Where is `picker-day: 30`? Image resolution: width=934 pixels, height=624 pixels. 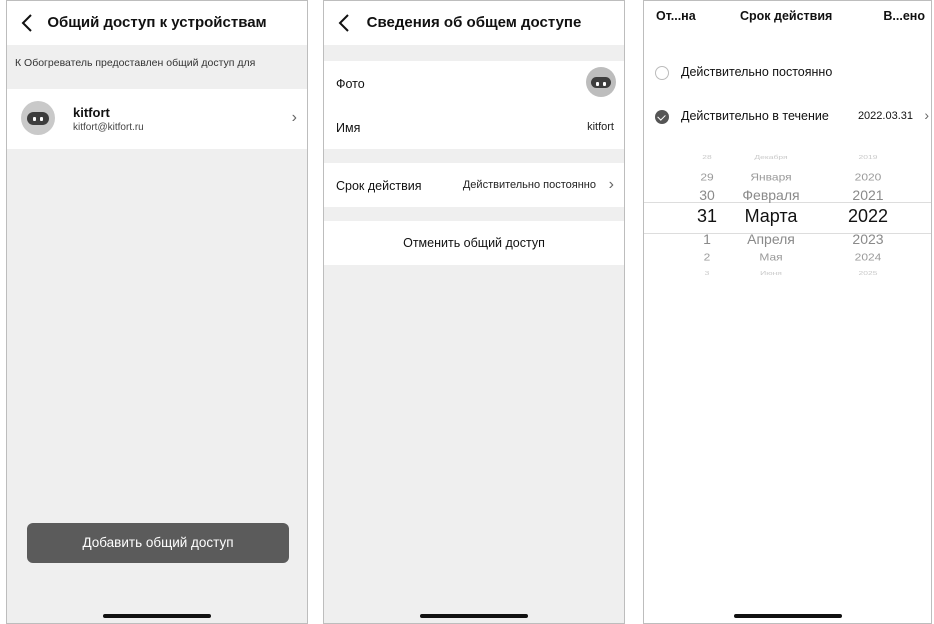
picker-day: 30 is located at coordinates (707, 195).